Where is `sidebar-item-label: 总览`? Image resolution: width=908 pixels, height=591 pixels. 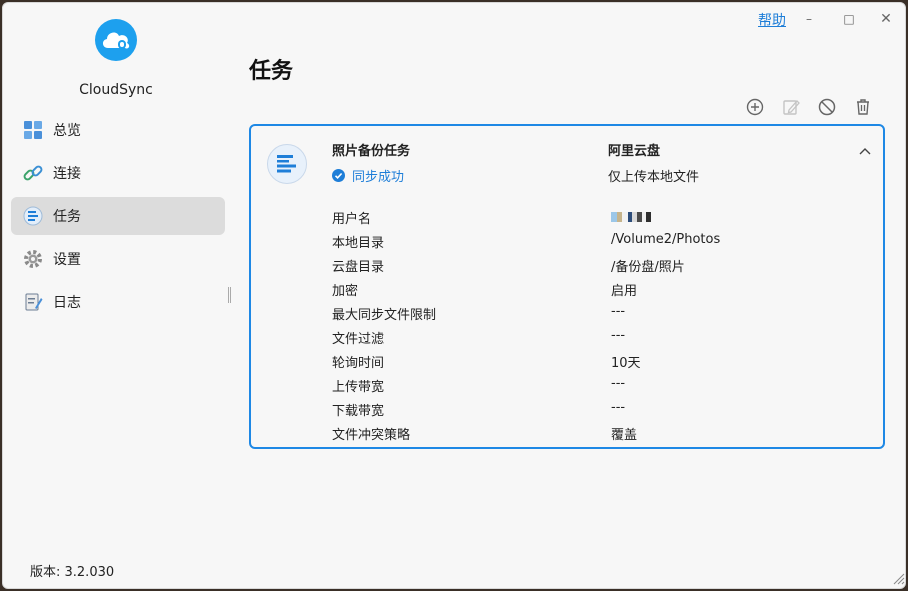 sidebar-item-label: 总览 is located at coordinates (67, 131).